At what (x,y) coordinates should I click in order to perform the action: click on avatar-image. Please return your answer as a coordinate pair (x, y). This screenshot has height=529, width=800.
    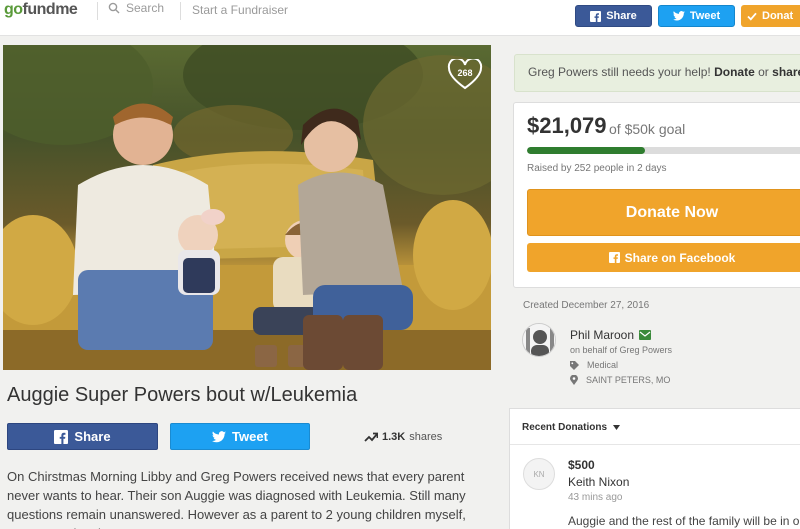
    Looking at the image, I should click on (539, 340).